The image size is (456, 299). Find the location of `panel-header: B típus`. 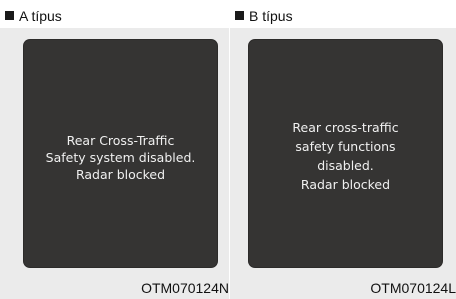

panel-header: B típus is located at coordinates (343, 14).